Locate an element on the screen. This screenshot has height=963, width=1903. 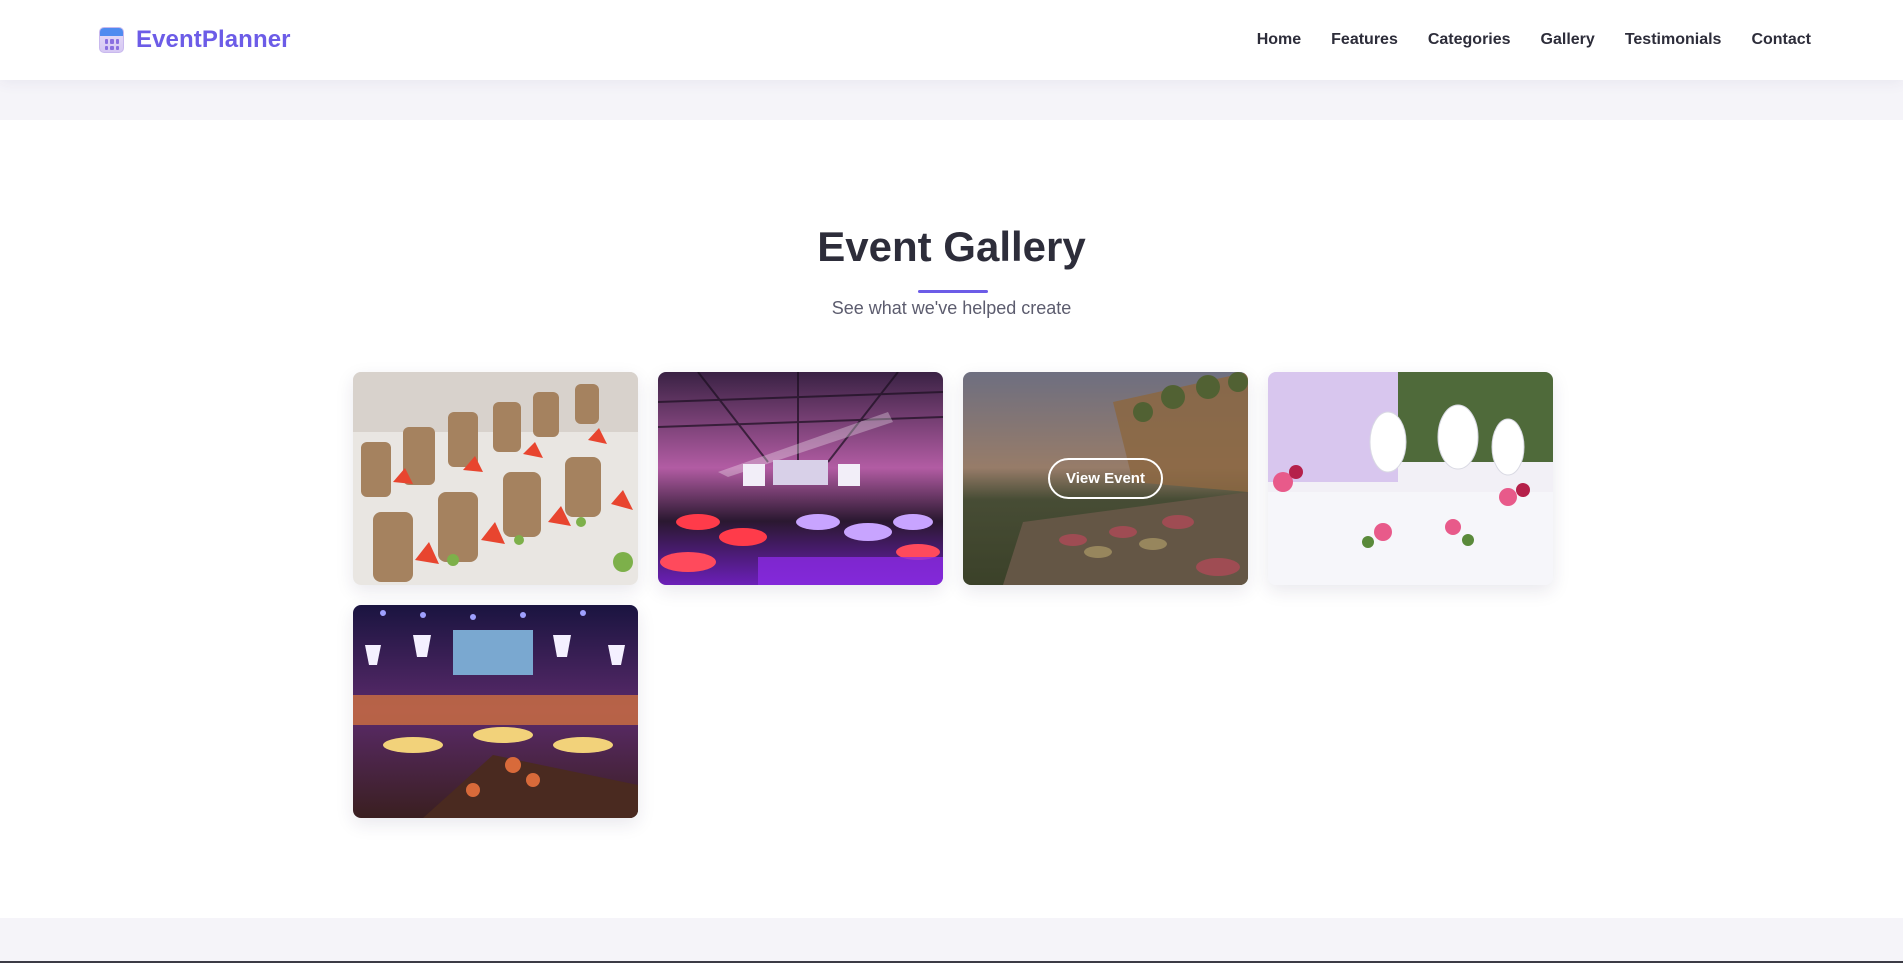
gallery-item-concert is located at coordinates (800, 478).